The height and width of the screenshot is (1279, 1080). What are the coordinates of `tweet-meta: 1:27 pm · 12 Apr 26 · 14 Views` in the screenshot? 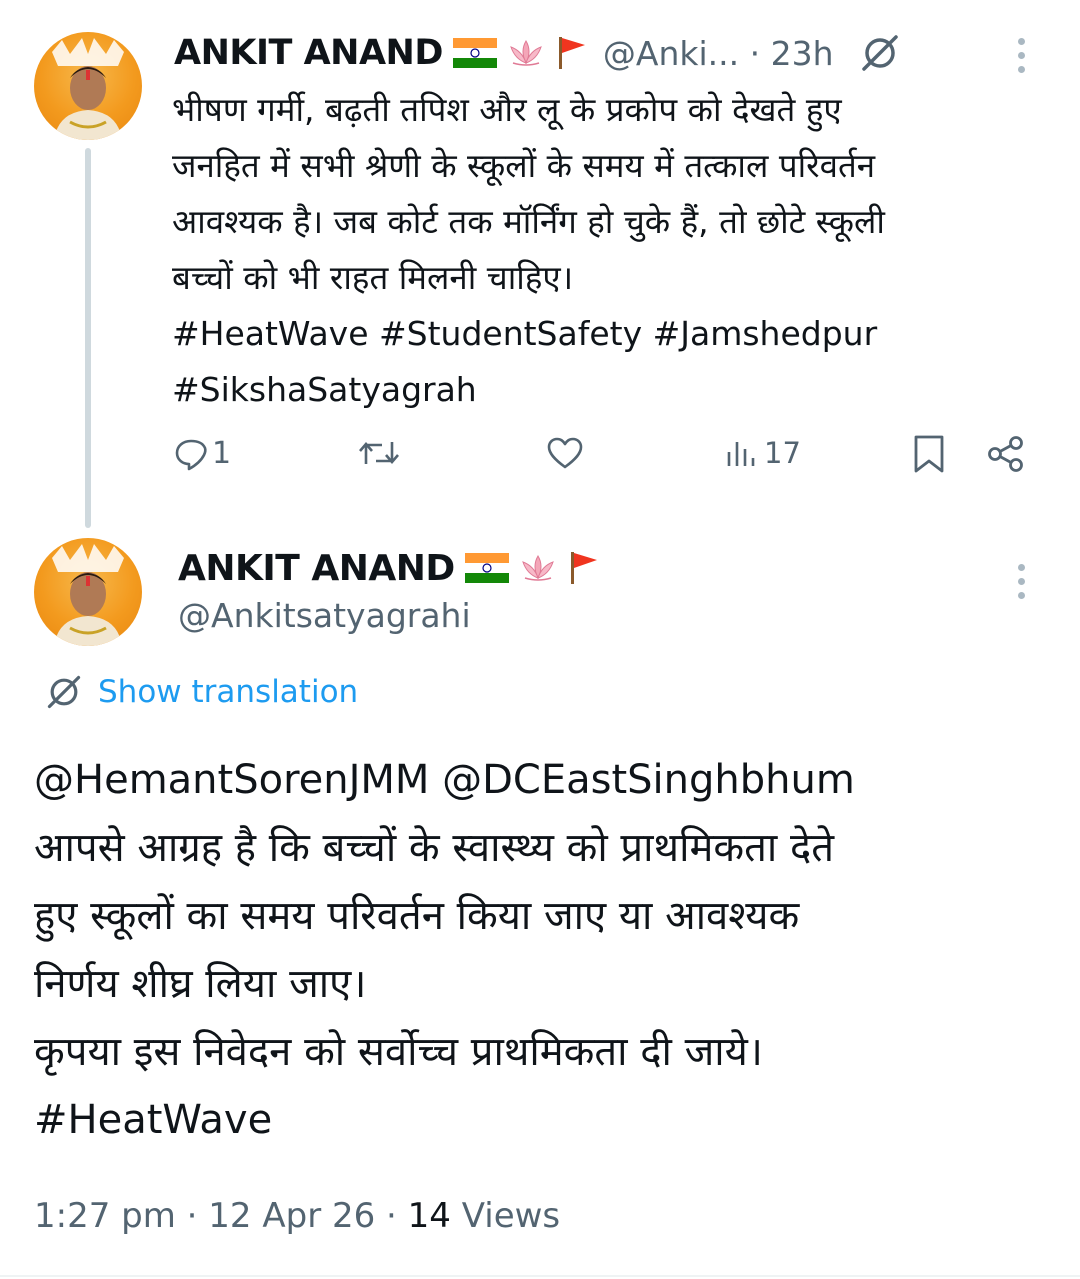 It's located at (297, 1216).